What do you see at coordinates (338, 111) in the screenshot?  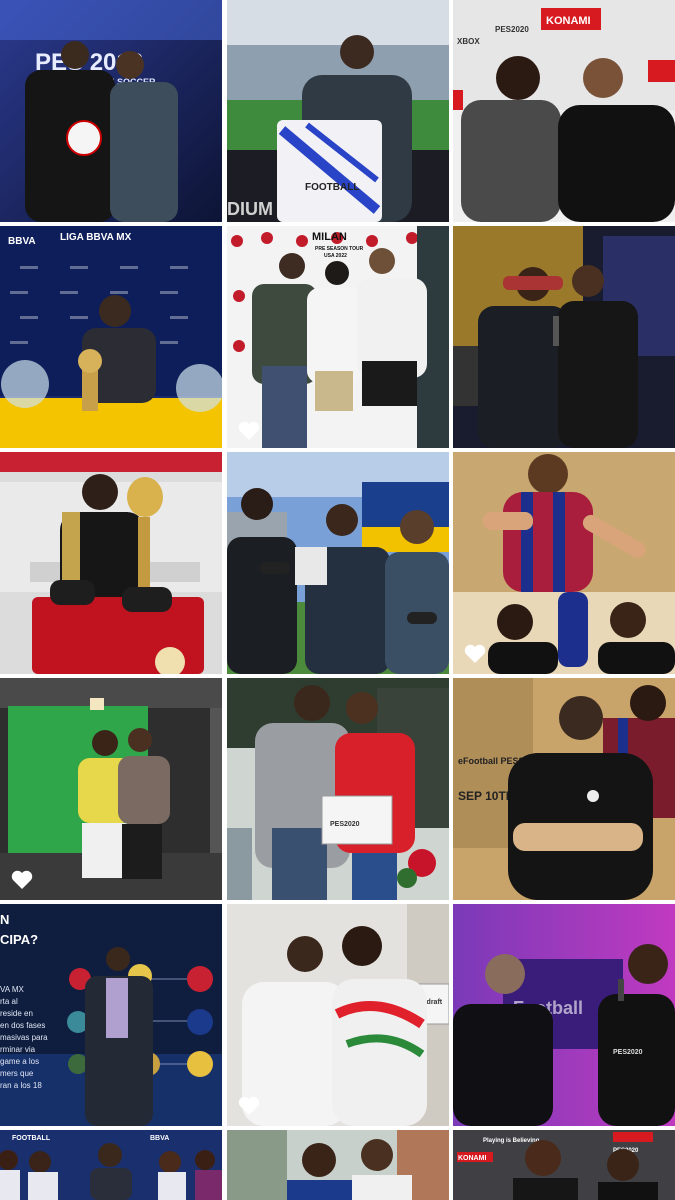 I see `photo-tile: DIUM FOOTBALL` at bounding box center [338, 111].